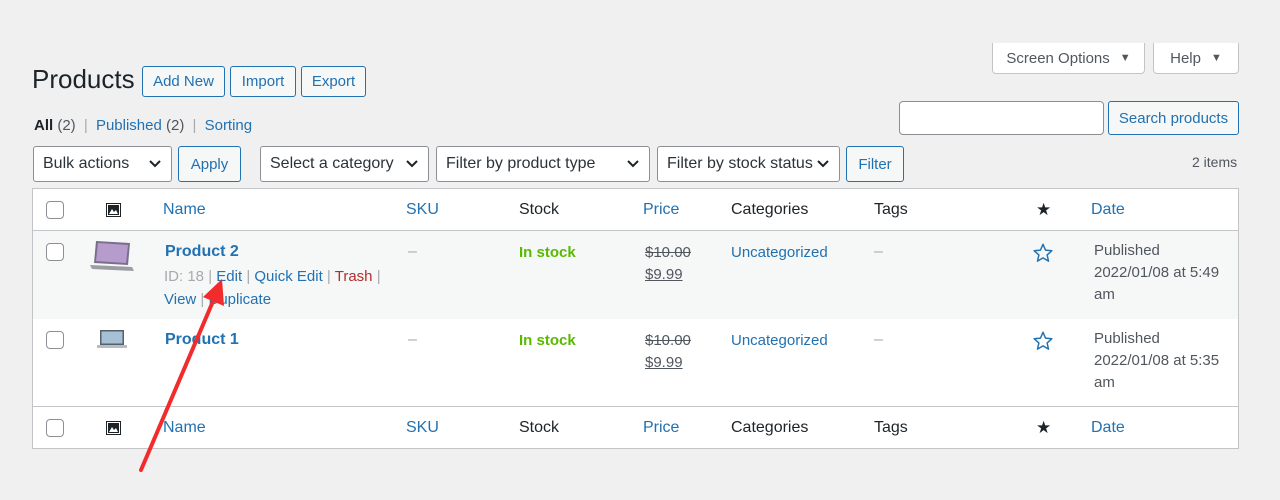 The image size is (1280, 500). I want to click on row-actions-line2: View | Duplicate, so click(217, 299).